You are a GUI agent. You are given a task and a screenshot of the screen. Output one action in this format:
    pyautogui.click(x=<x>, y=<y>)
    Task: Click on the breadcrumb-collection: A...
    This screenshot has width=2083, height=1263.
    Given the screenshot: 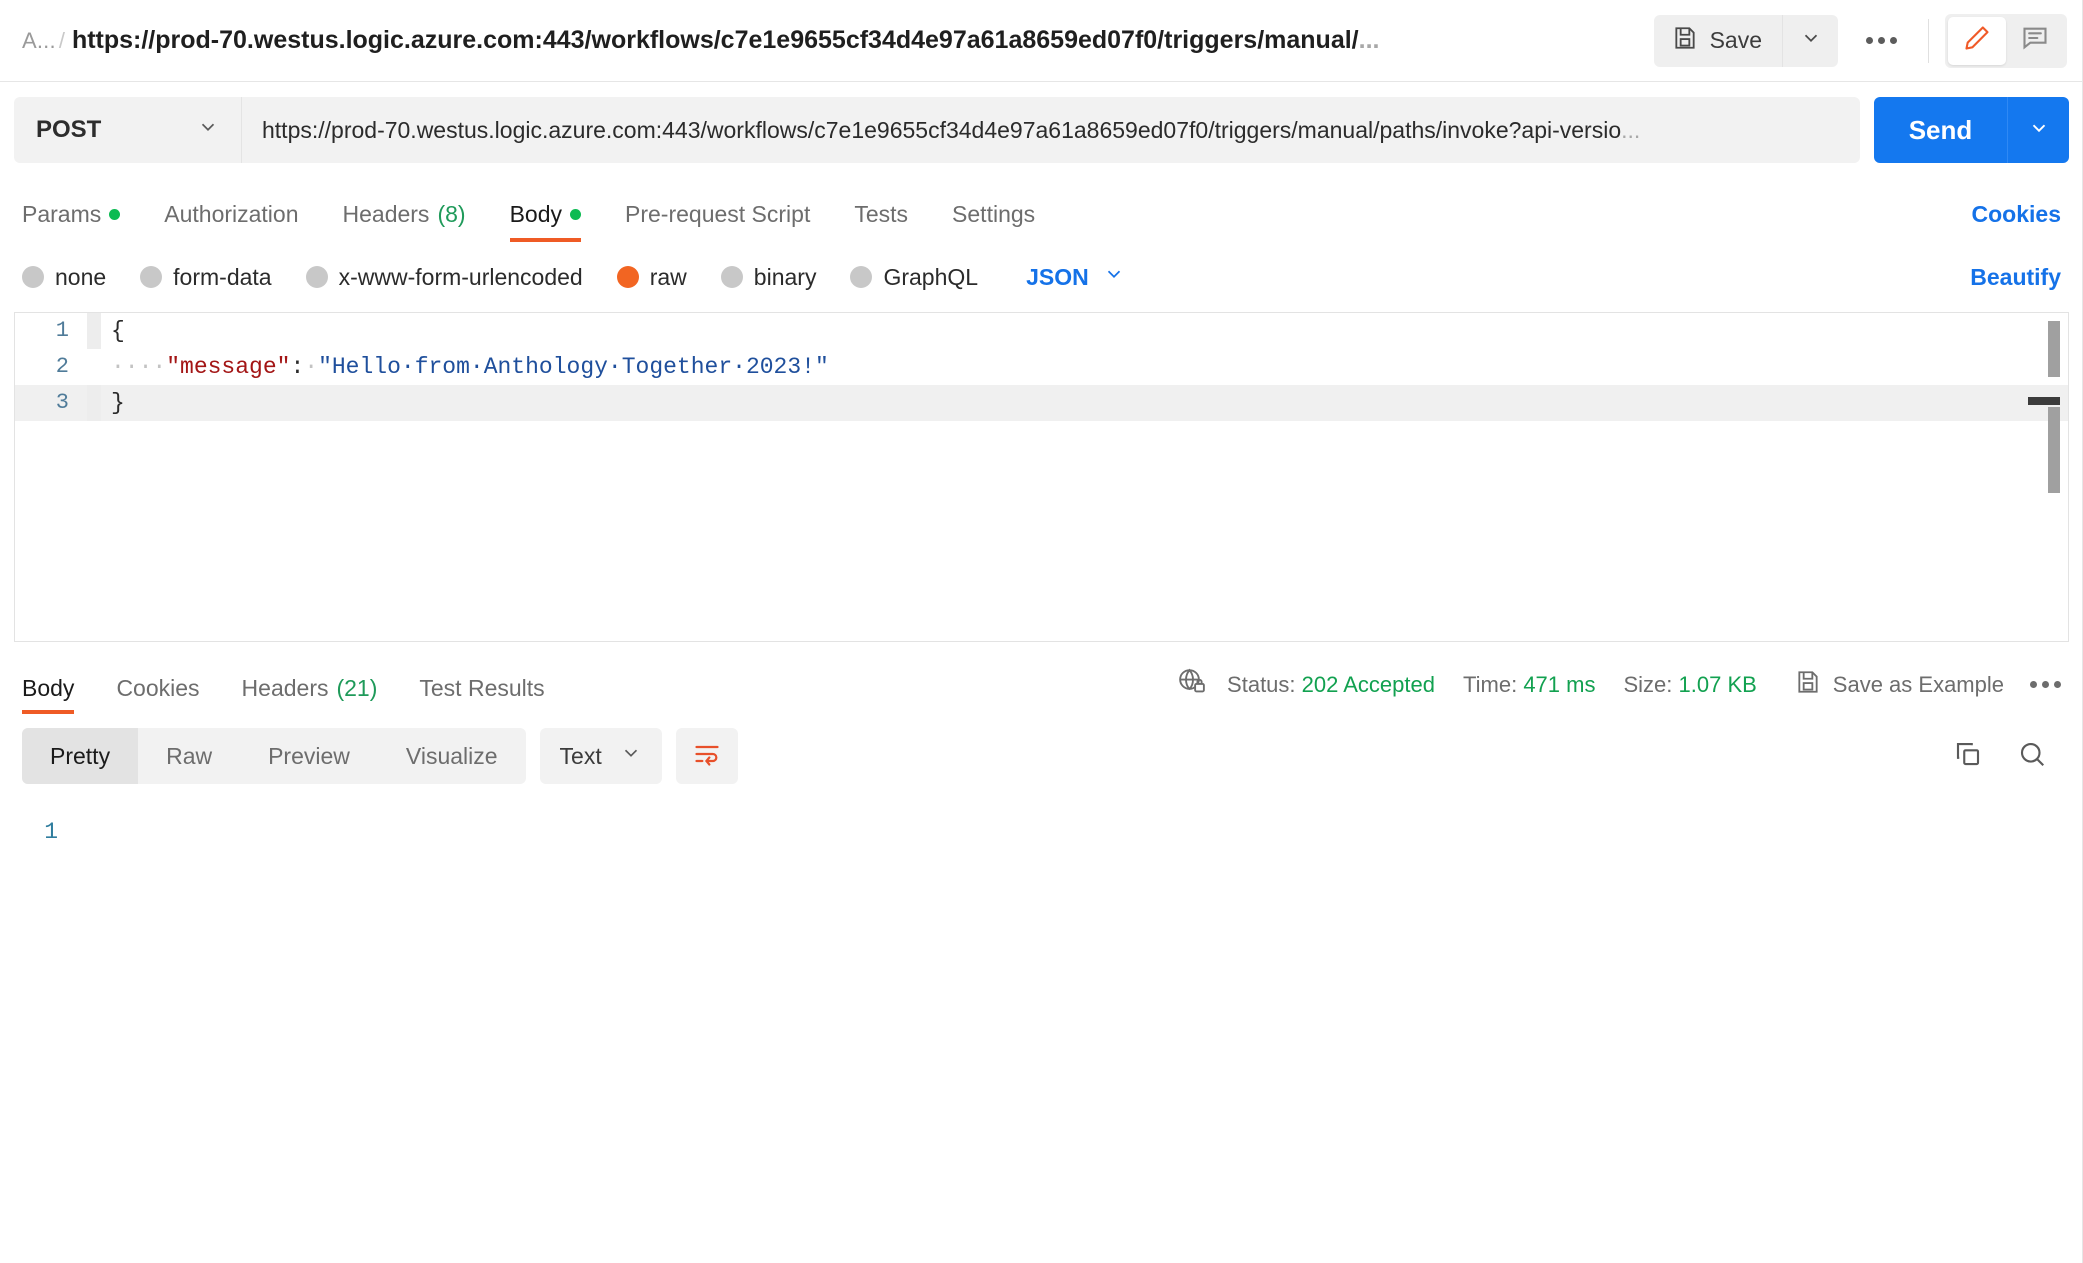 What is the action you would take?
    pyautogui.click(x=39, y=41)
    